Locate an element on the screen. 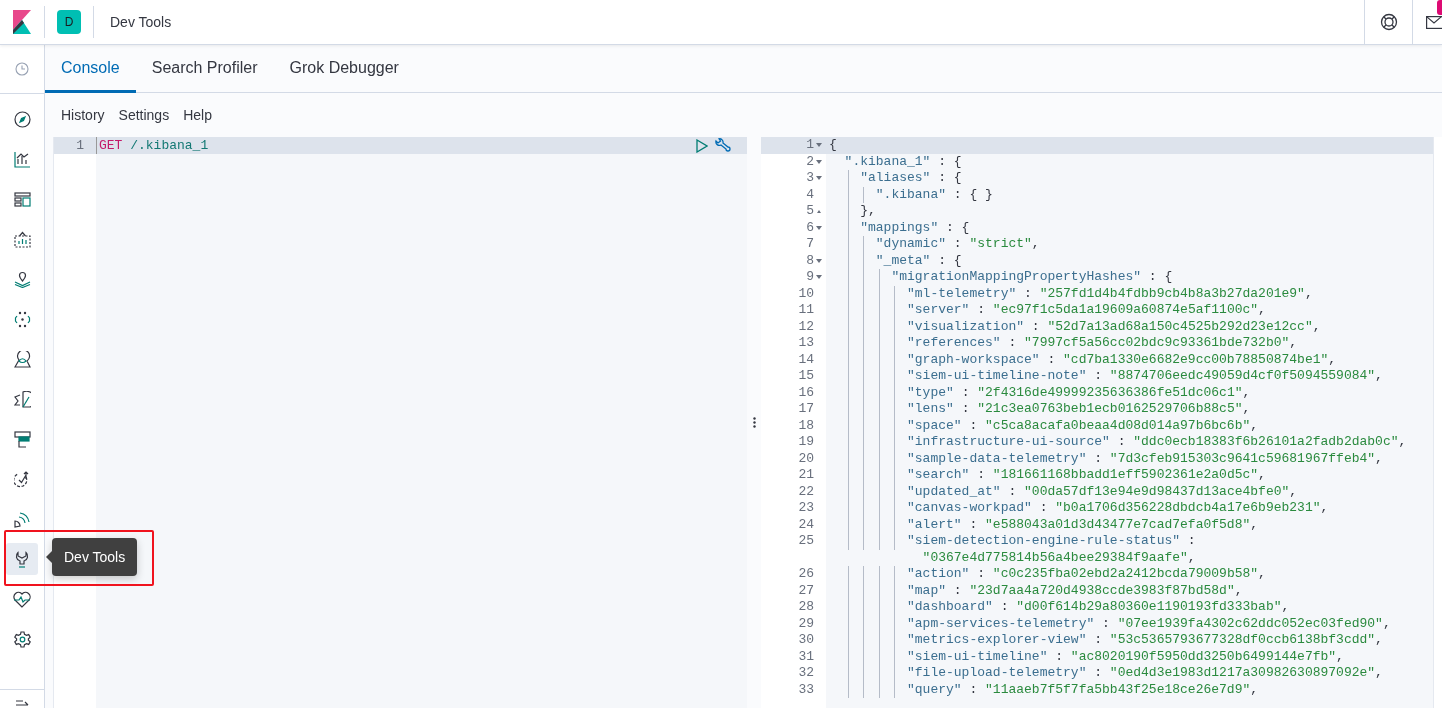  code-line: ".kibana" : { } is located at coordinates (933, 194).